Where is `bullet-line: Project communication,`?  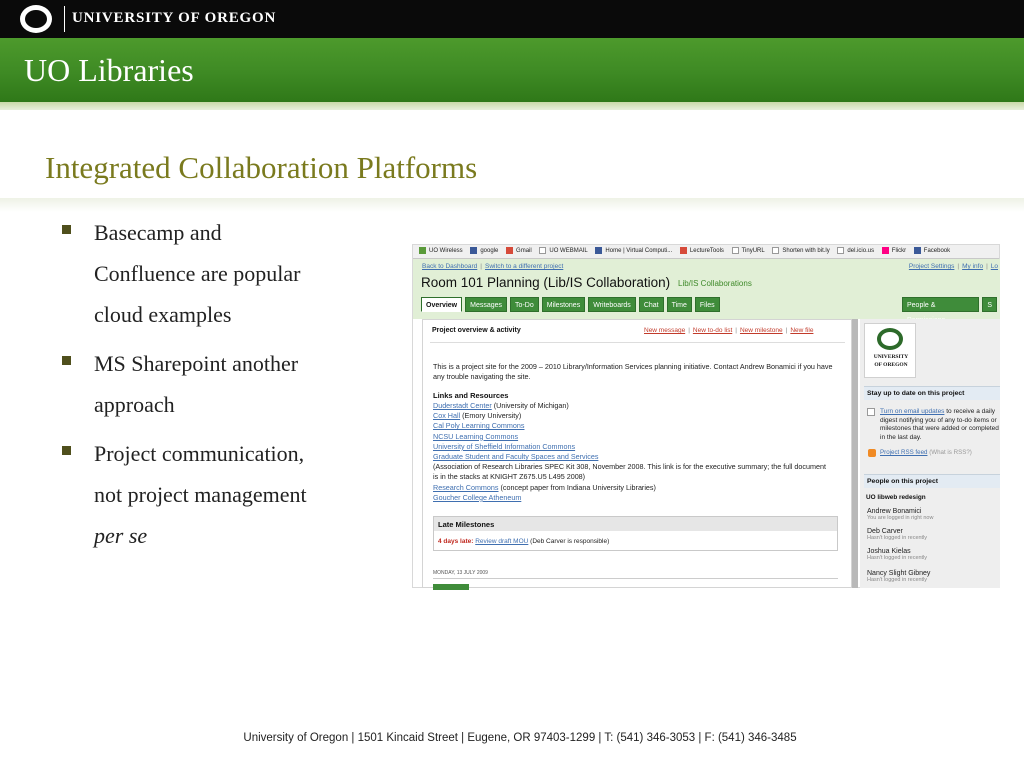 bullet-line: Project communication, is located at coordinates (199, 453).